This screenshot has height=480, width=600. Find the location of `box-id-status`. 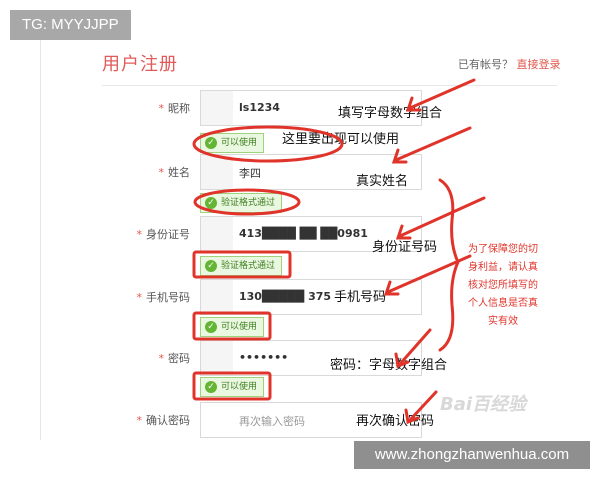

box-id-status is located at coordinates (242, 264).